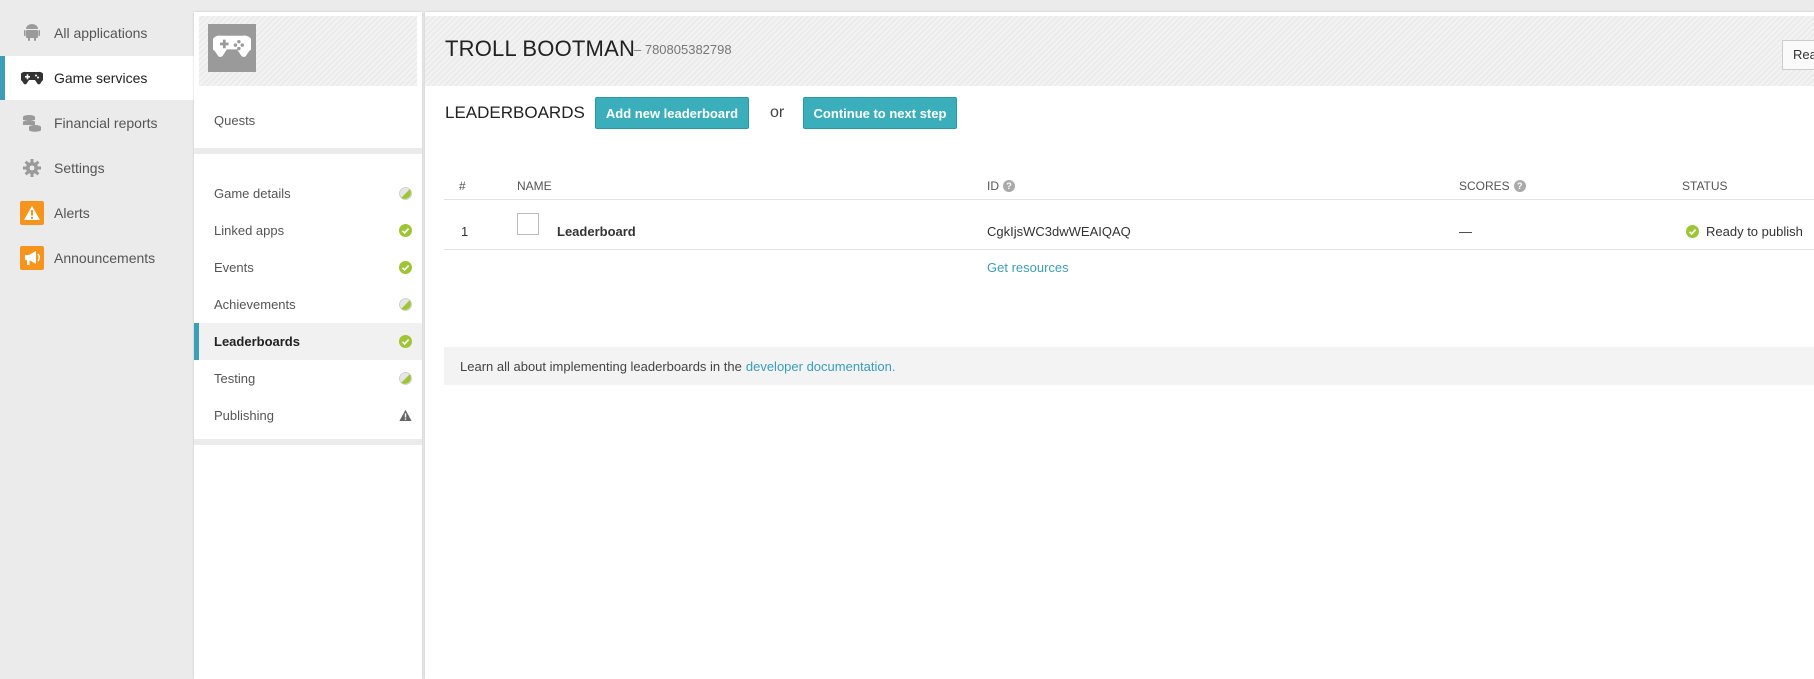  What do you see at coordinates (32, 123) in the screenshot?
I see `coins-icon` at bounding box center [32, 123].